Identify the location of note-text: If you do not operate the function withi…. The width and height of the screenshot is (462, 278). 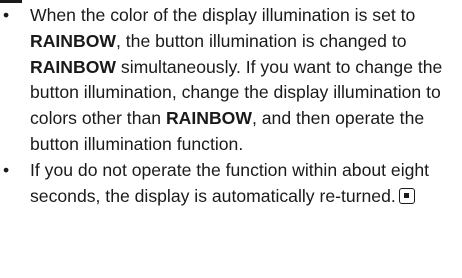
(229, 183).